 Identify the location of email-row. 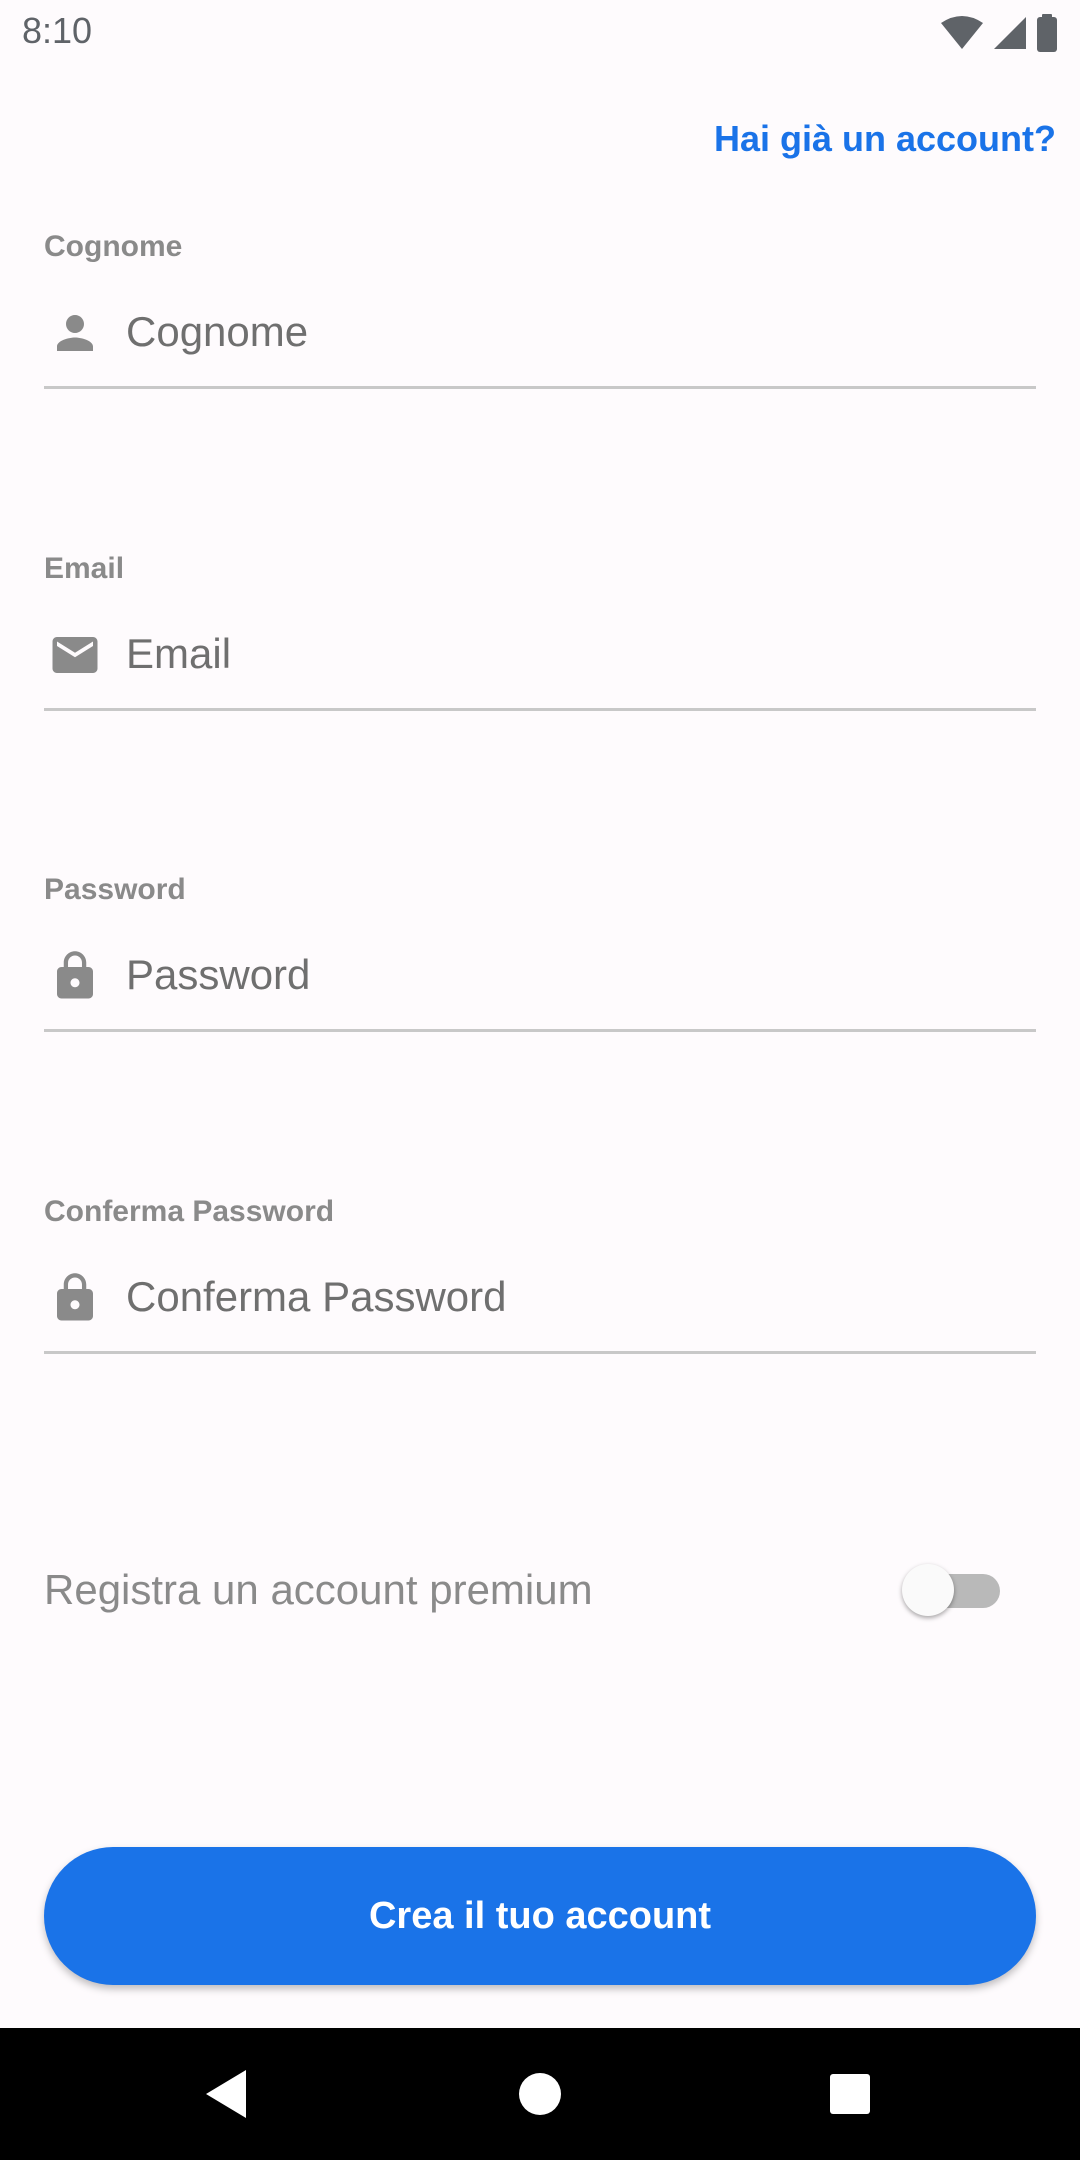
(540, 654).